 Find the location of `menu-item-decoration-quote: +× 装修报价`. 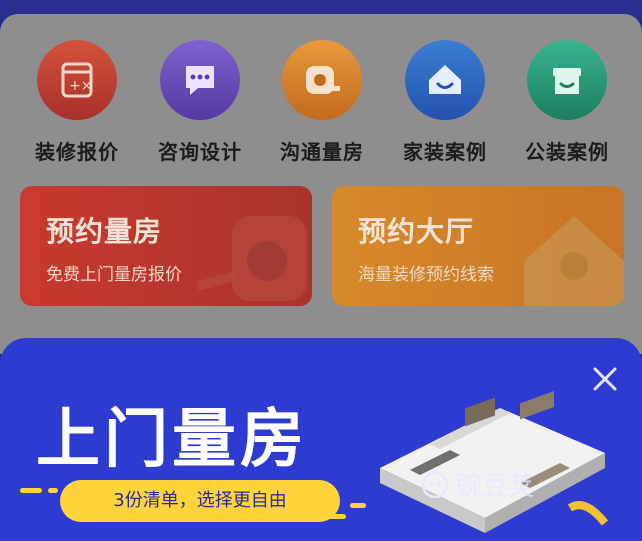

menu-item-decoration-quote: +× 装修报价 is located at coordinates (77, 102).